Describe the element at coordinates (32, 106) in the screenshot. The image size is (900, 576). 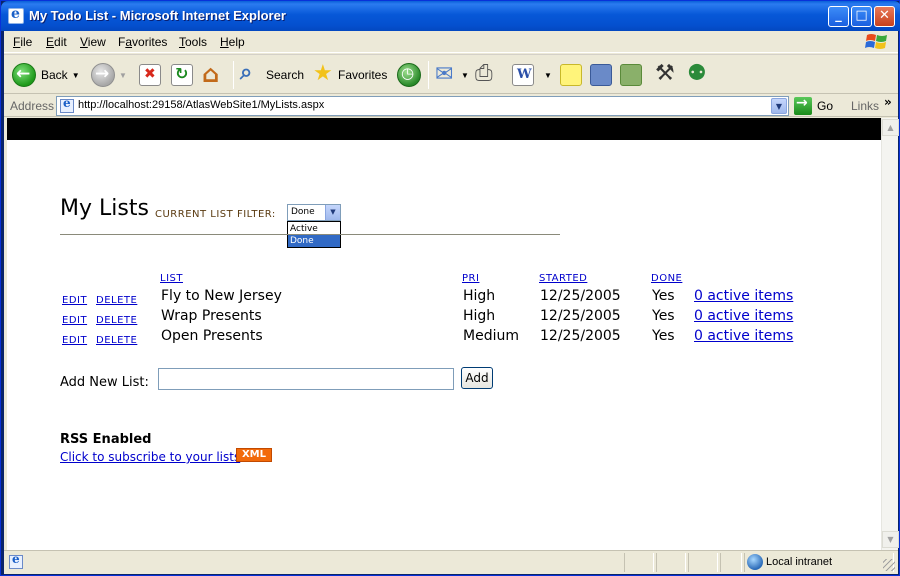
I see `address-label: Address` at that location.